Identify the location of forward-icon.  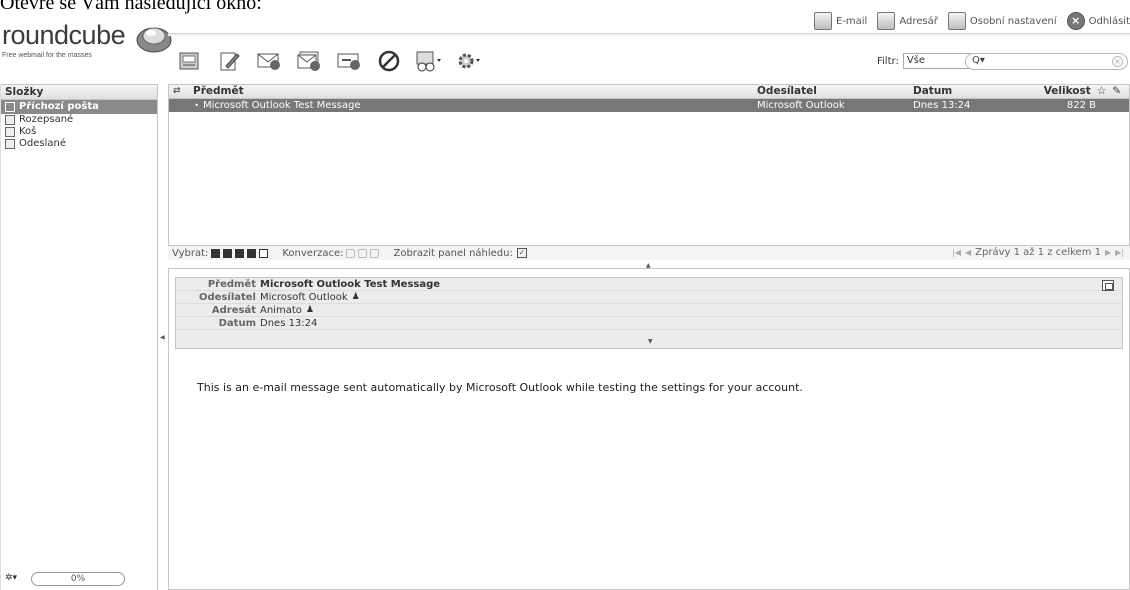
(348, 61).